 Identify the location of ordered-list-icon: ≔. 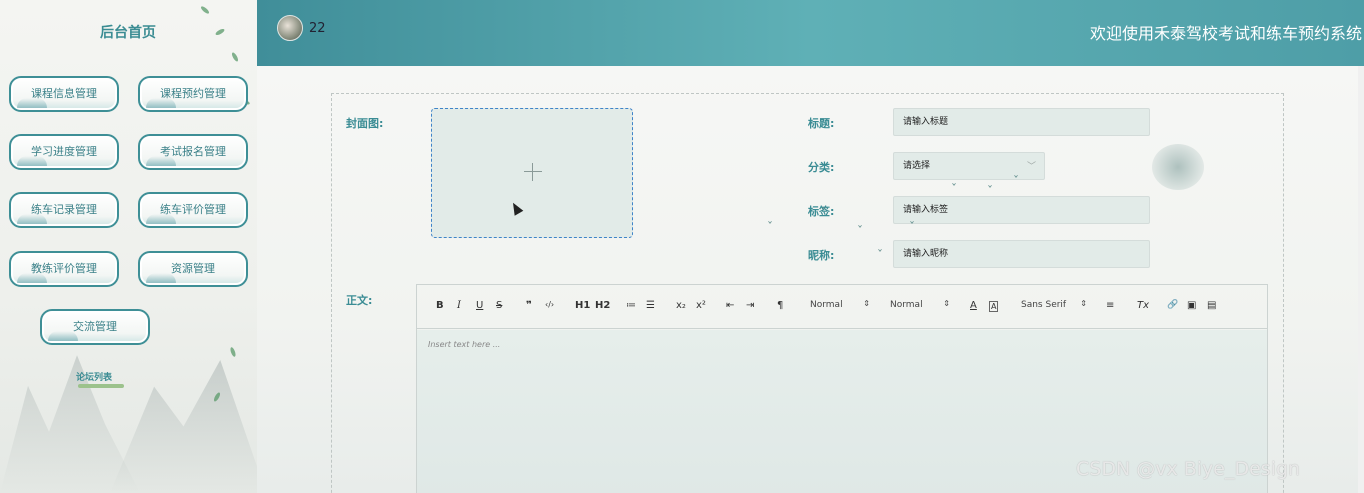
(631, 305).